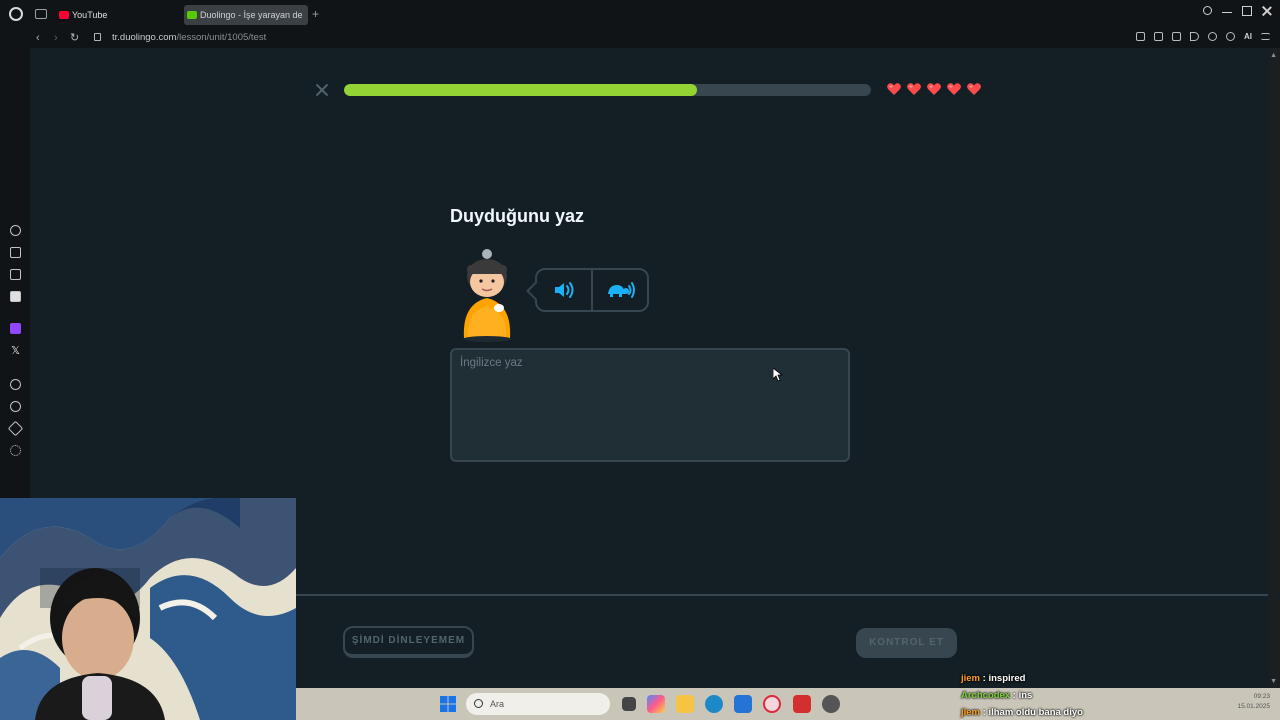  Describe the element at coordinates (1207, 10) in the screenshot. I see `tab-search-icon` at that location.